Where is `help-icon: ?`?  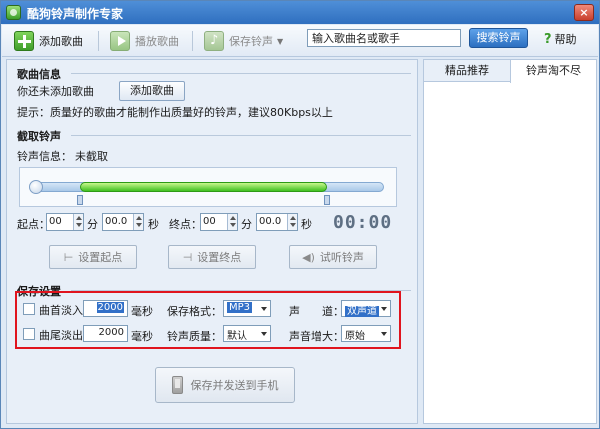
help-icon: ? is located at coordinates (548, 39).